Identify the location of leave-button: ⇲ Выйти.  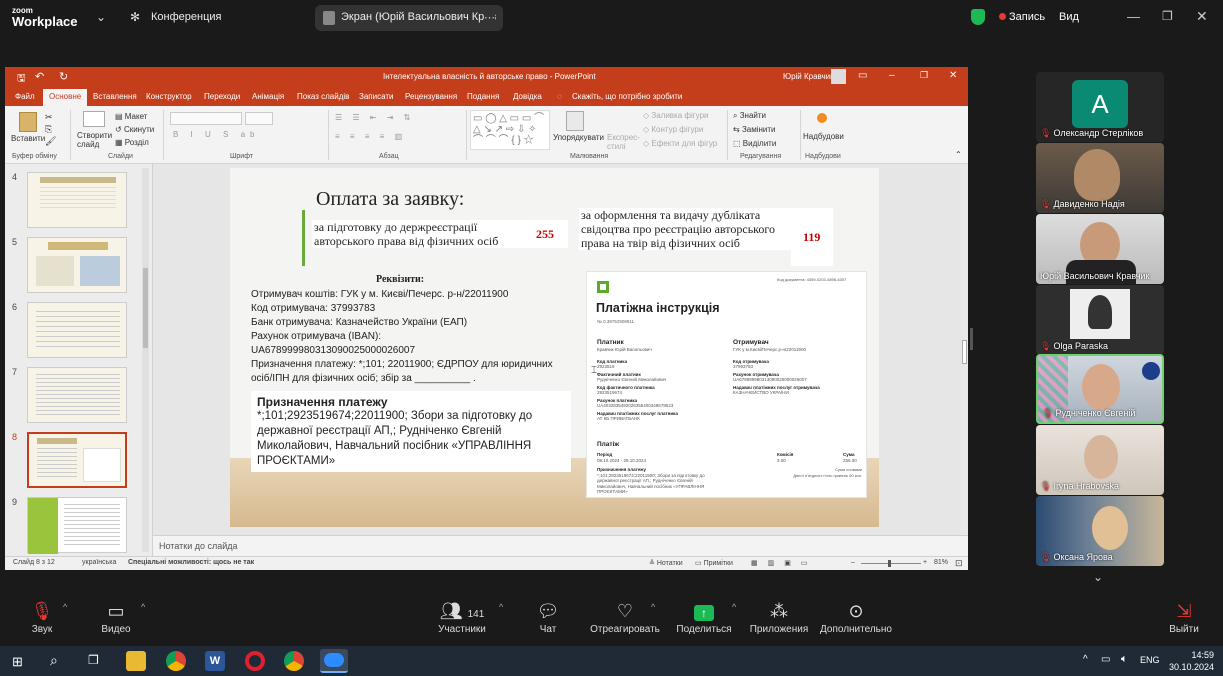
(1184, 616).